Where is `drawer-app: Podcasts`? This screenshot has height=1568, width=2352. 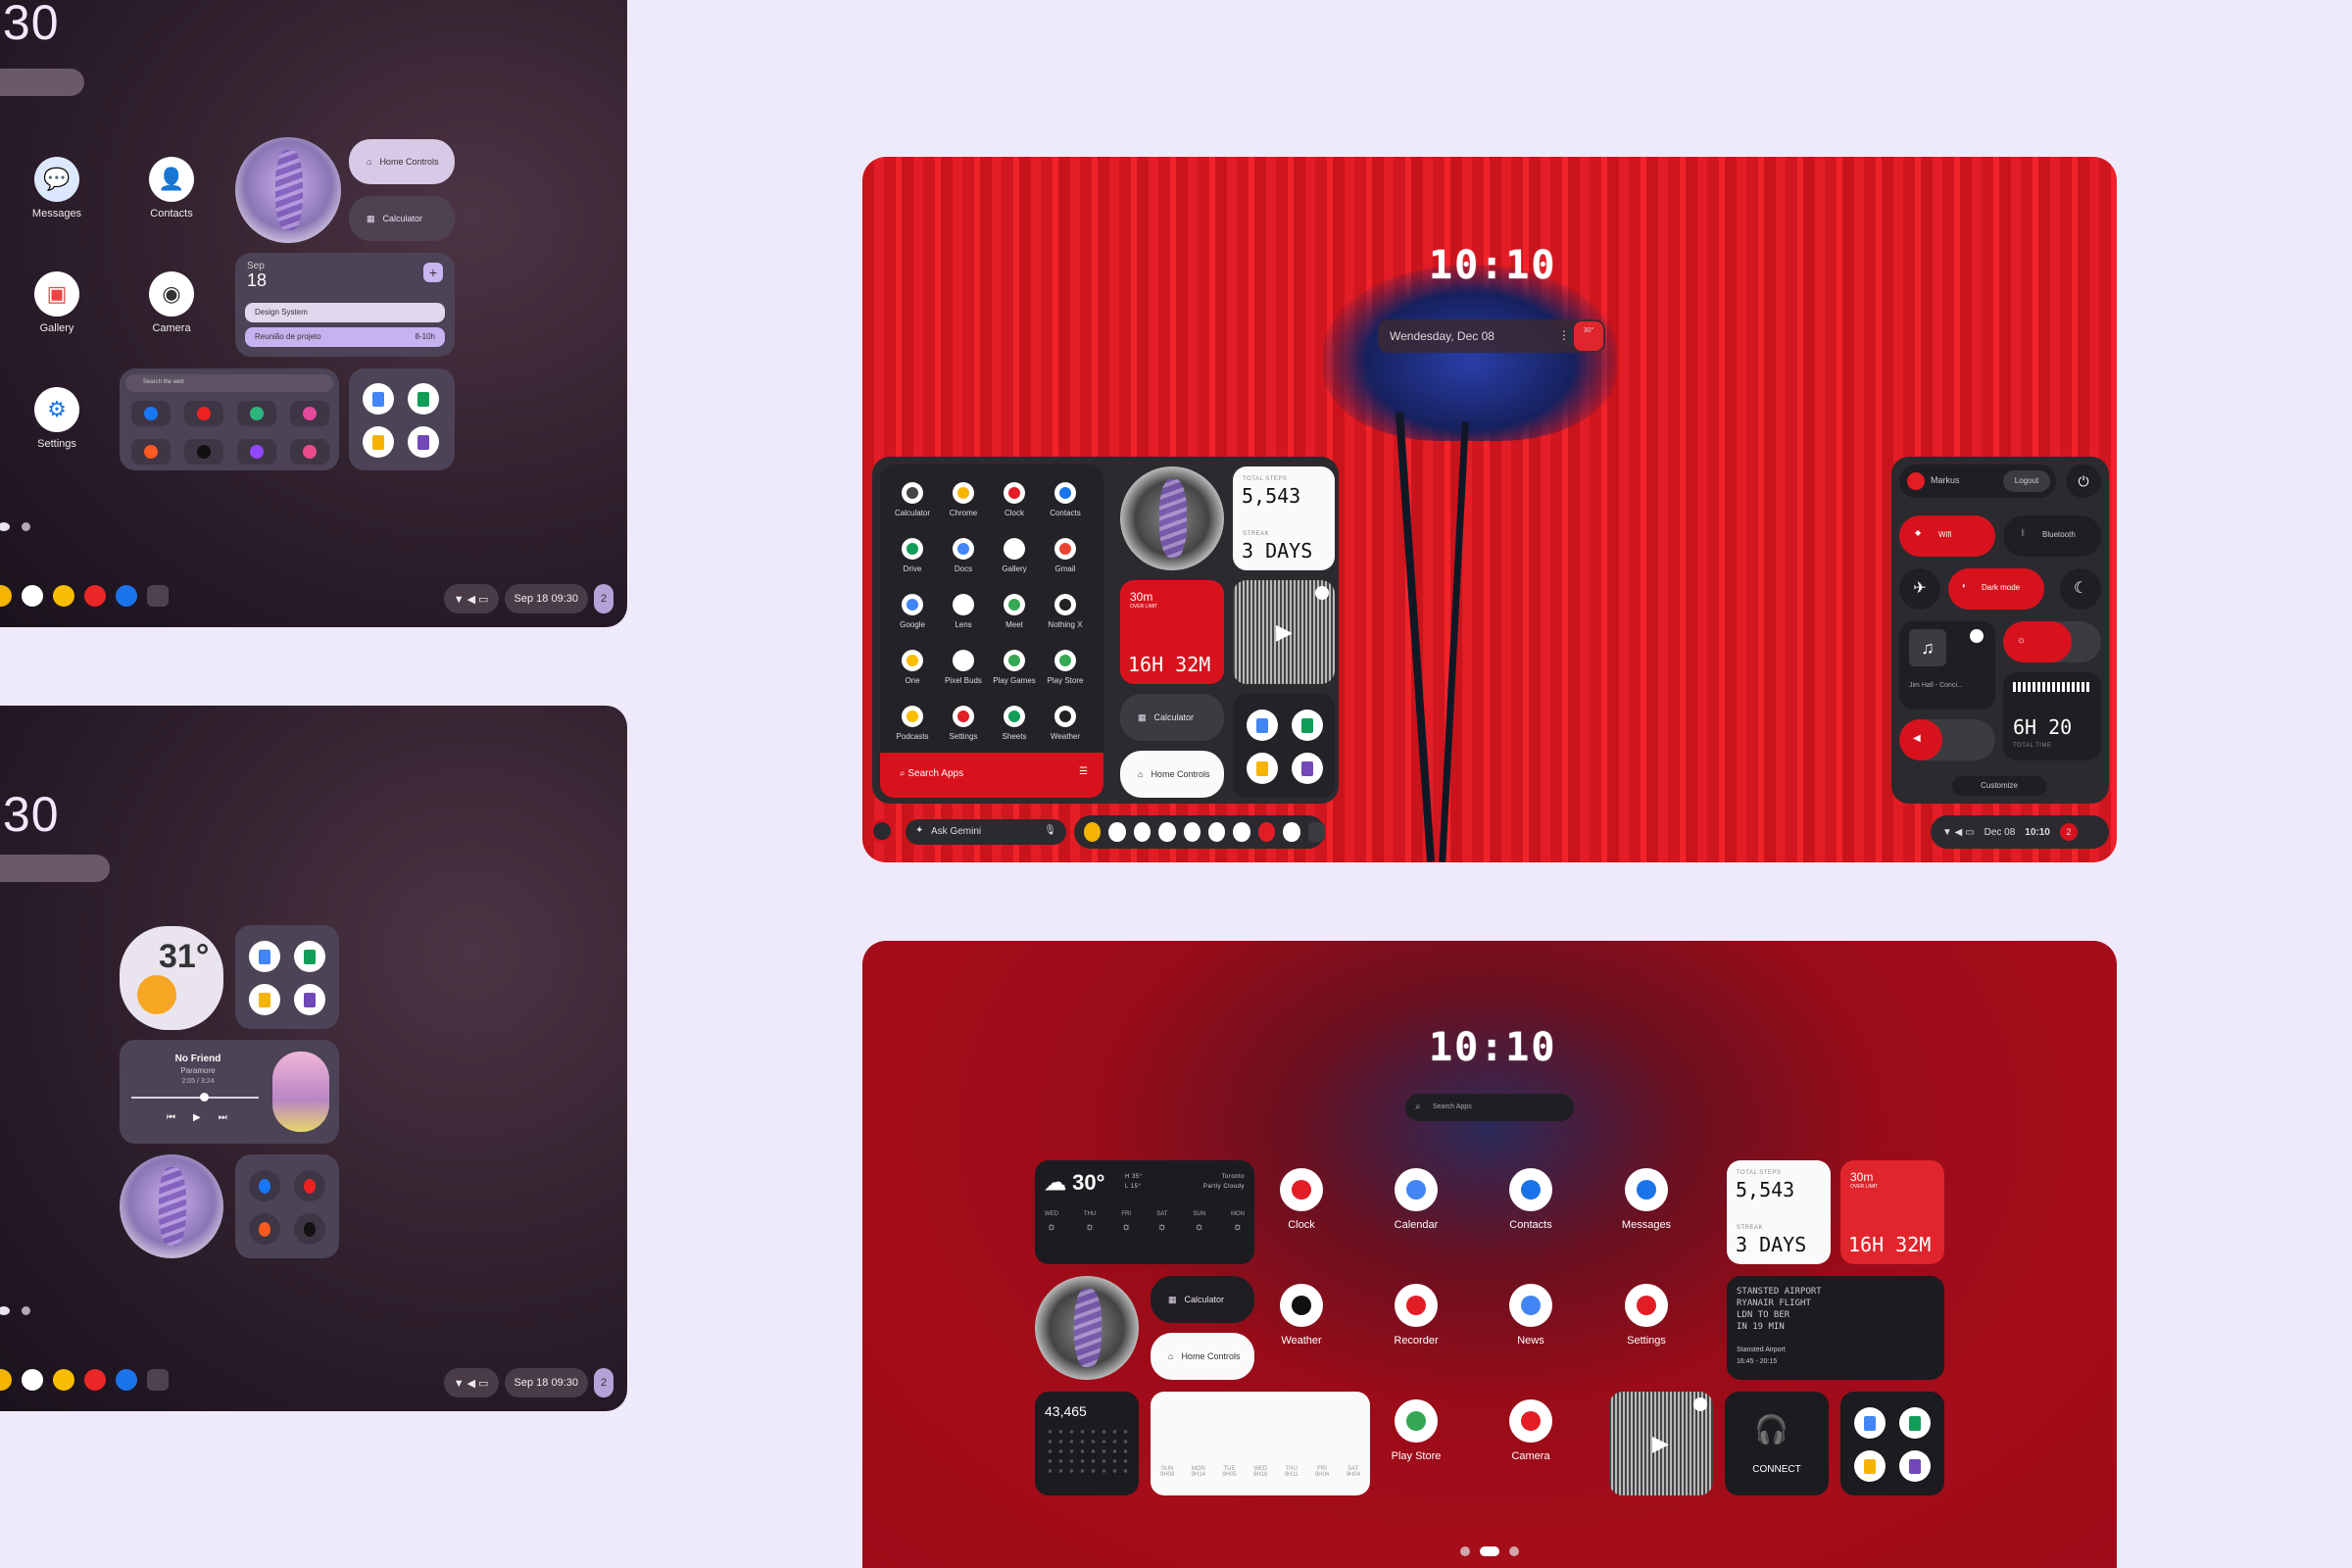 drawer-app: Podcasts is located at coordinates (912, 723).